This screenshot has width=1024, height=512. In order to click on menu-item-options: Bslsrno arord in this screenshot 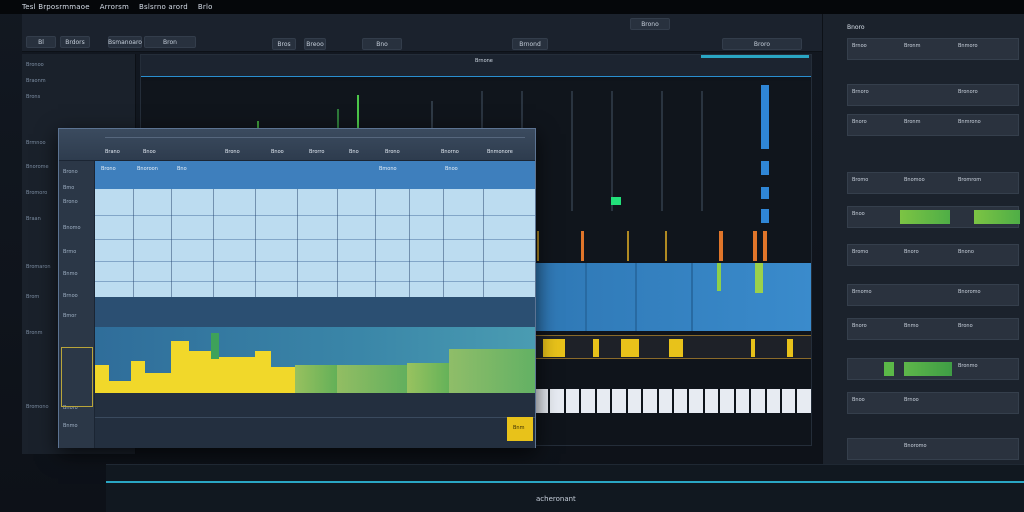, I will do `click(163, 7)`.